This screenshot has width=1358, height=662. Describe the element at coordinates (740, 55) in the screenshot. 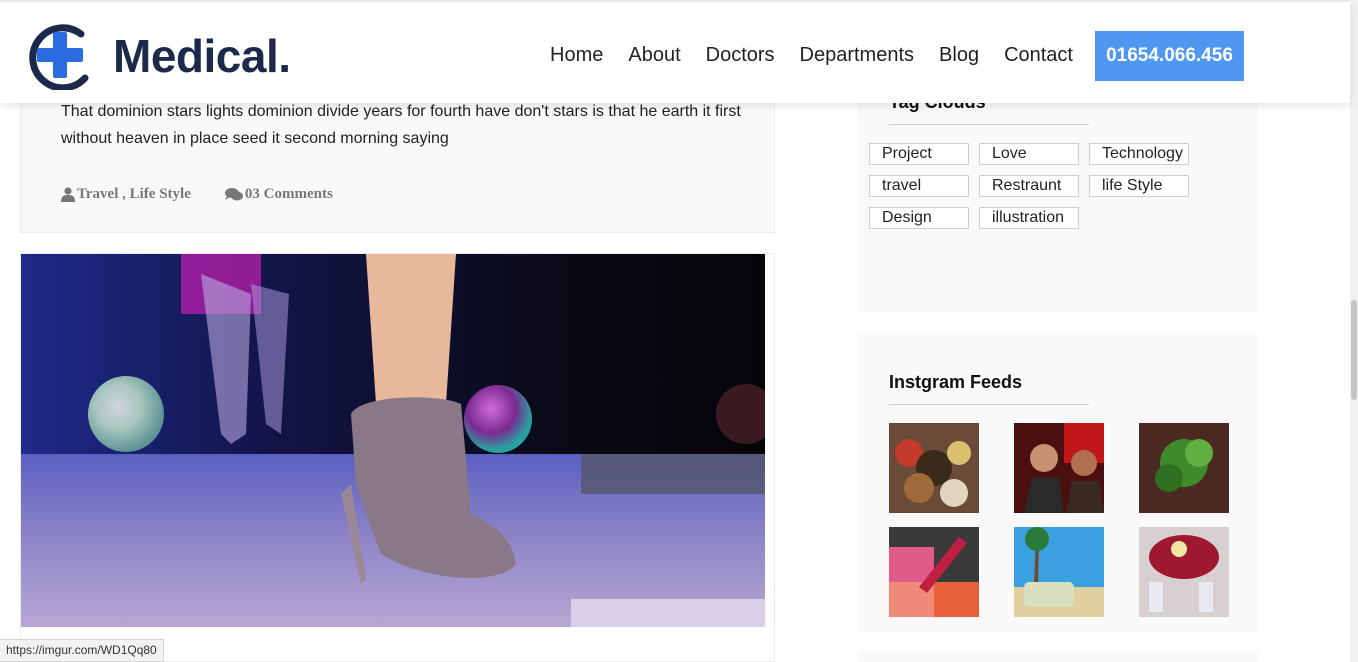

I see `nav-doctors: Doctors` at that location.